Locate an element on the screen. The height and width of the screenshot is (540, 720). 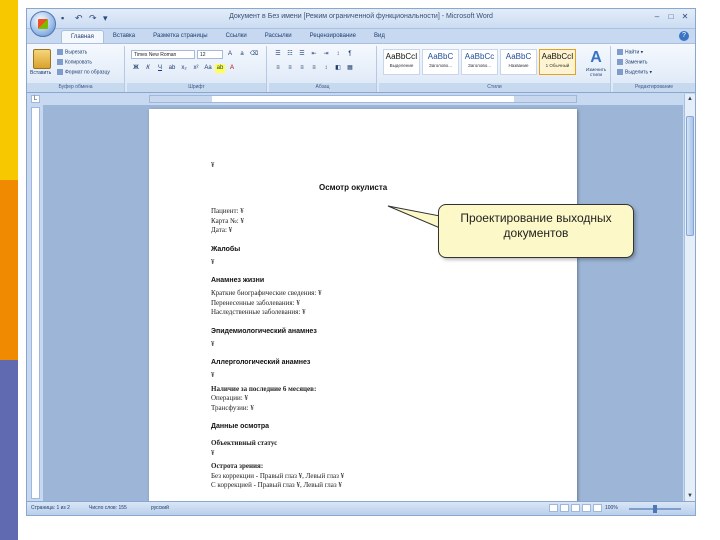
accent-bar-yellow is located at coordinates (9, 90).